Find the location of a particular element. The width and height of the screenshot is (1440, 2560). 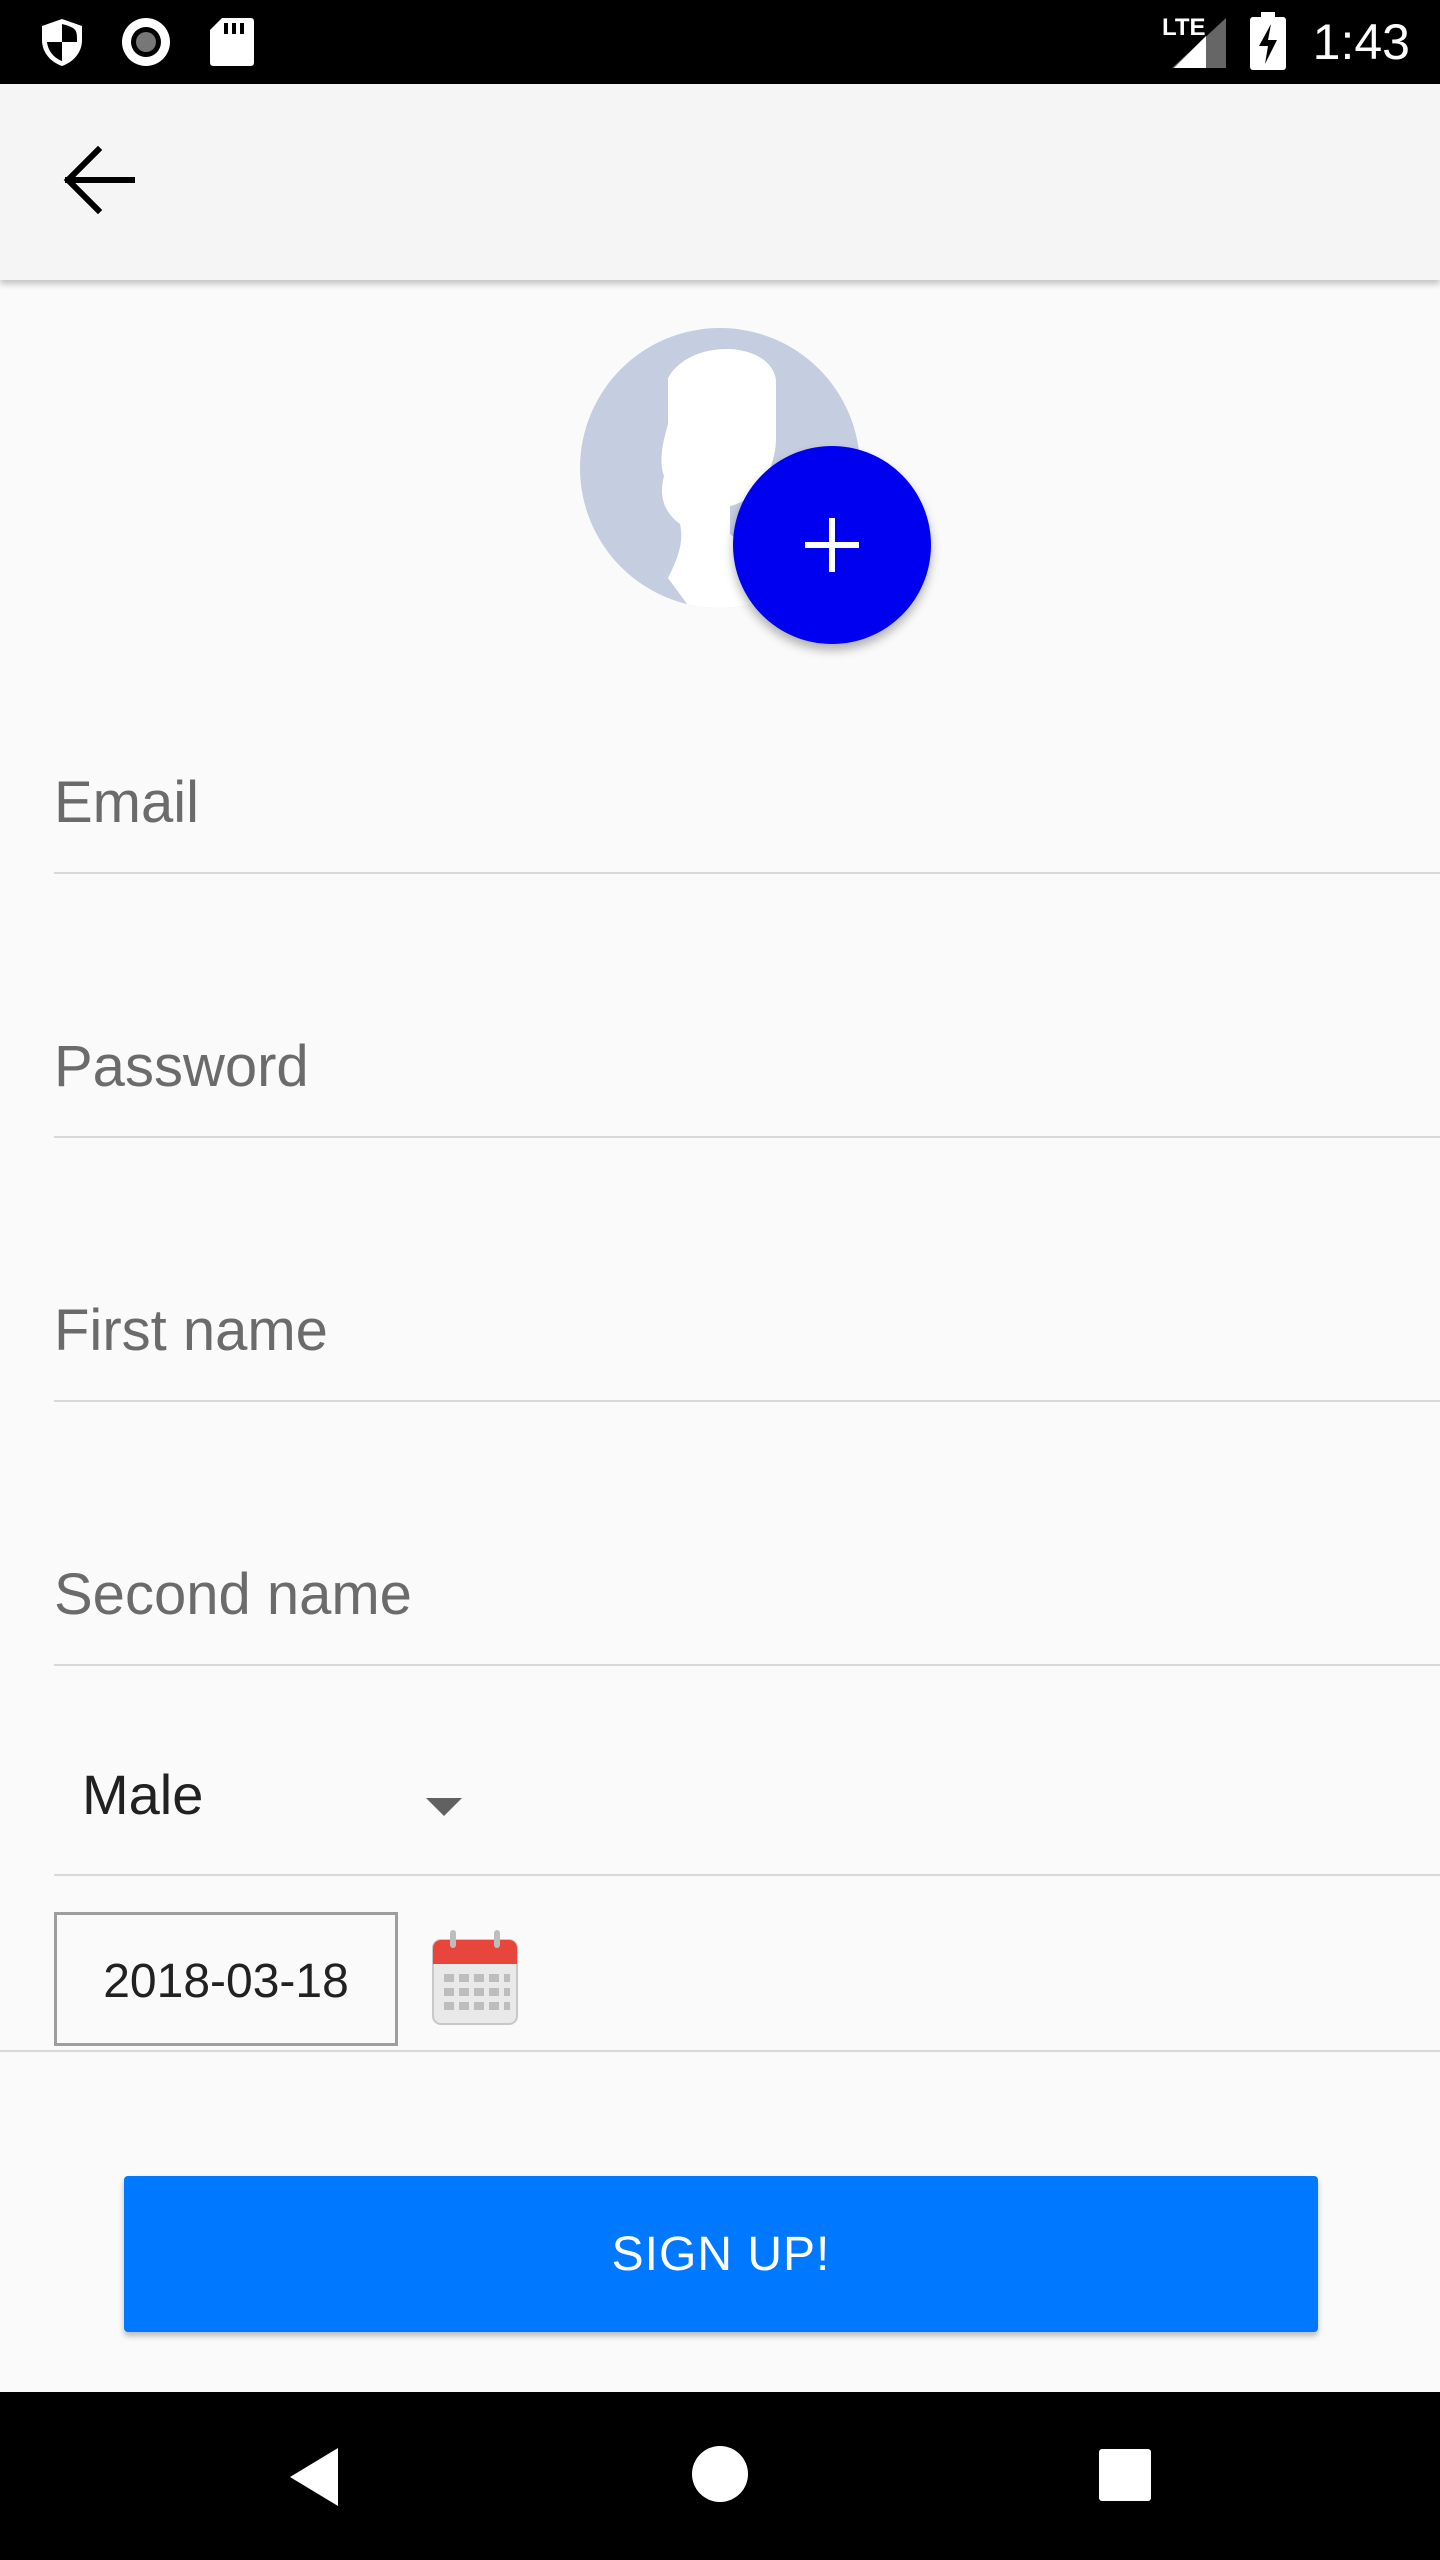

email-field is located at coordinates (747, 813).